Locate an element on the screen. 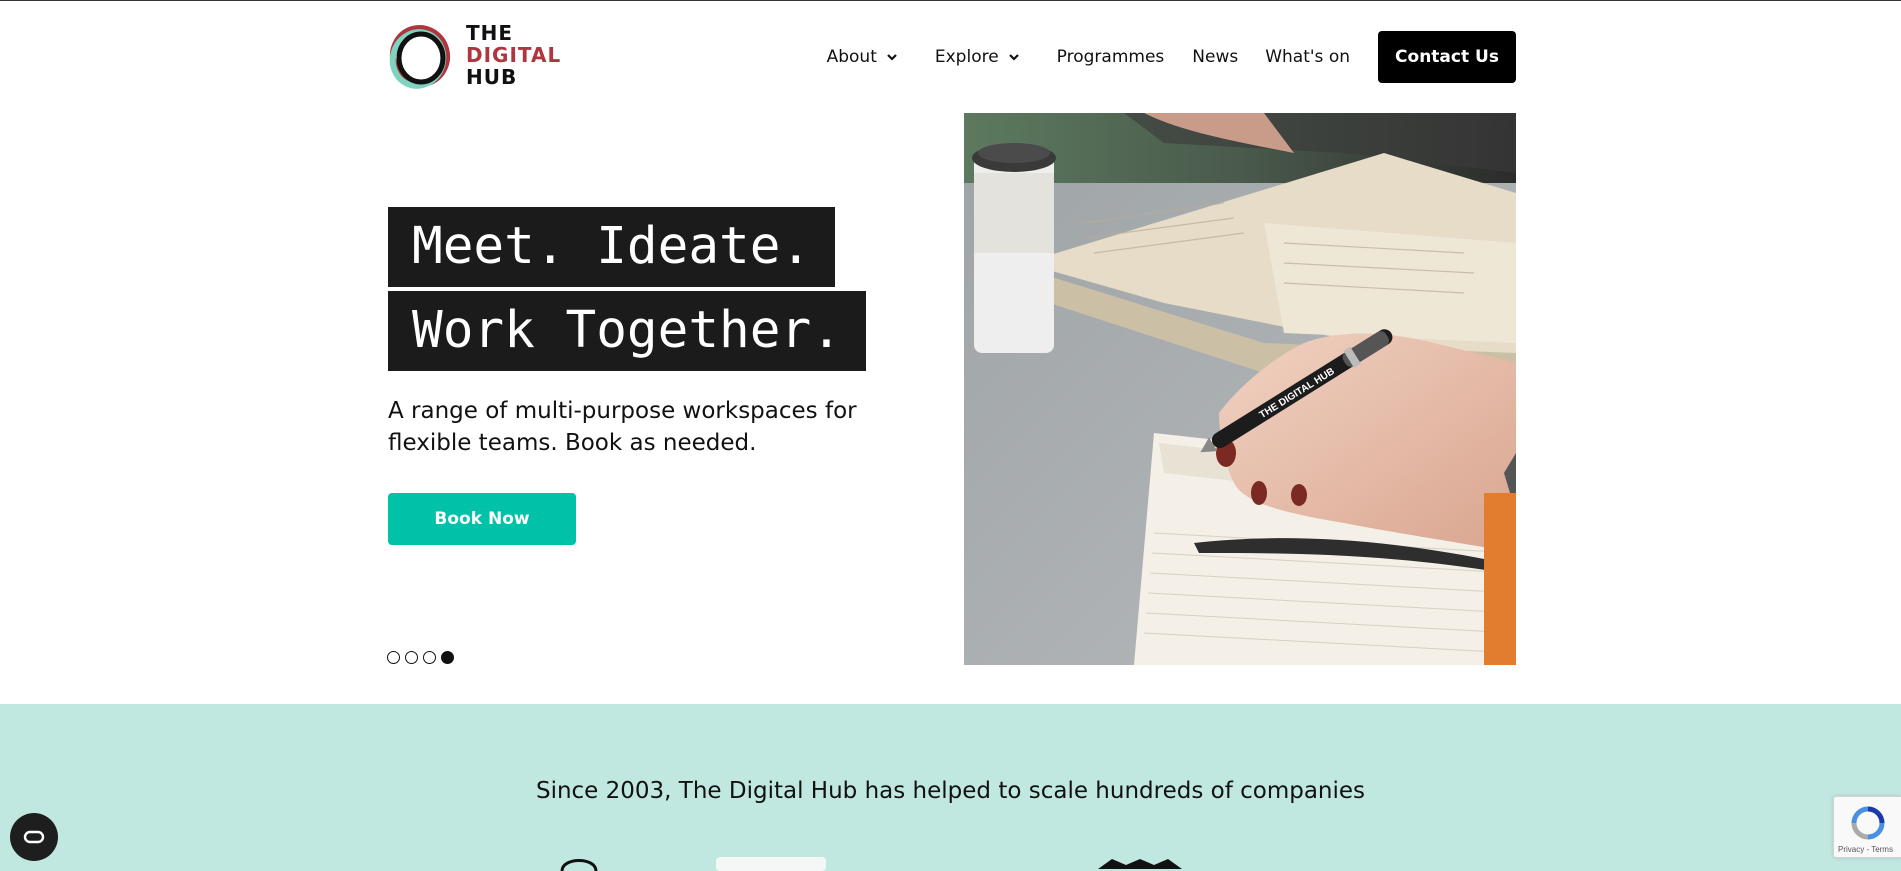 The height and width of the screenshot is (871, 1901). nav-item-news: News is located at coordinates (1215, 57).